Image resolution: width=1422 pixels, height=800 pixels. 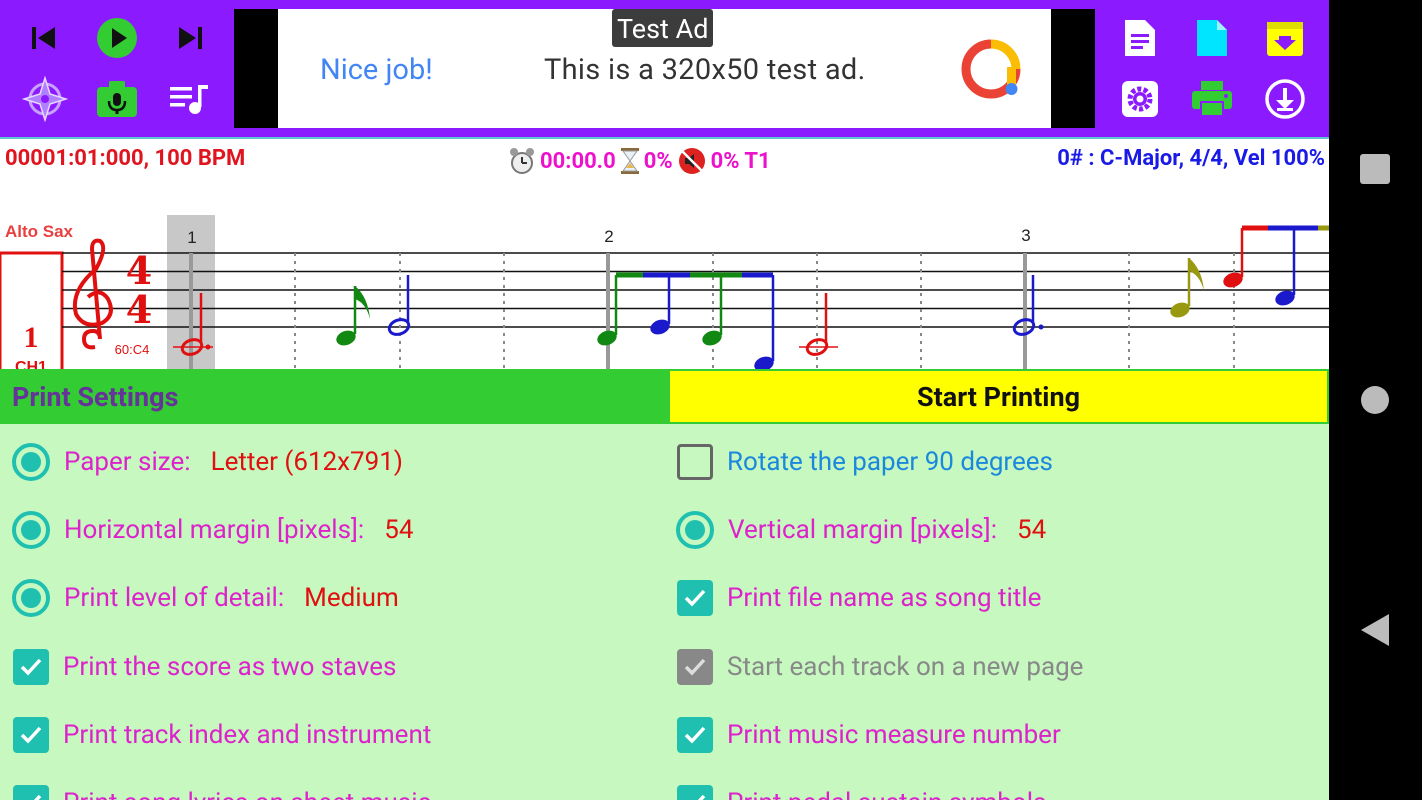 What do you see at coordinates (39, 231) in the screenshot?
I see `instrument-label: Alto Sax` at bounding box center [39, 231].